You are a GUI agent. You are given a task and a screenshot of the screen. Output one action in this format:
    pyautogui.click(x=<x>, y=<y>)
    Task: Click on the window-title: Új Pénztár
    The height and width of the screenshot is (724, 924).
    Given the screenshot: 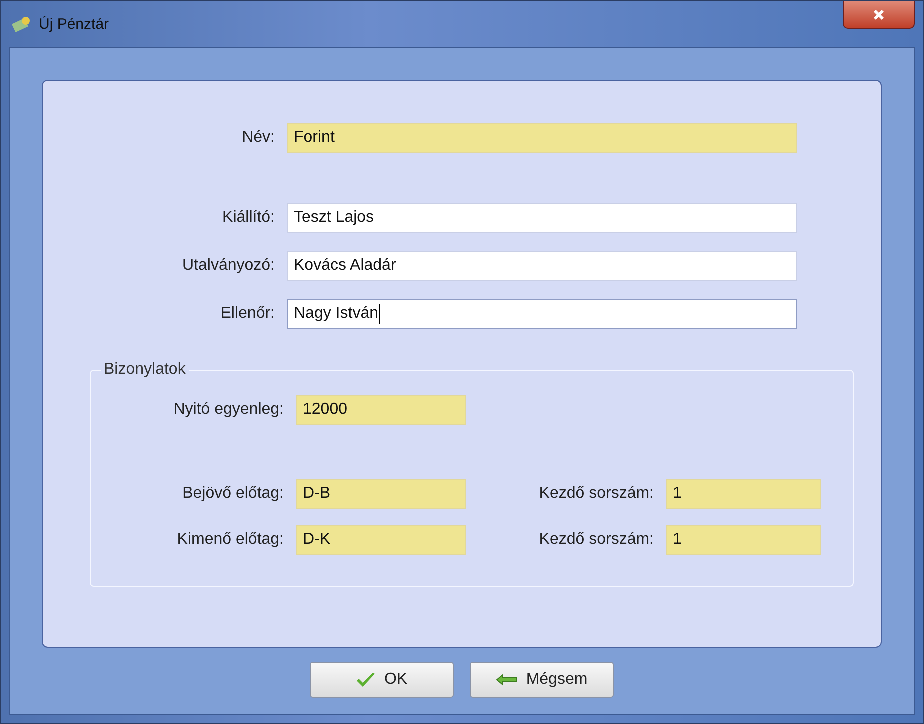 What is the action you would take?
    pyautogui.click(x=74, y=24)
    